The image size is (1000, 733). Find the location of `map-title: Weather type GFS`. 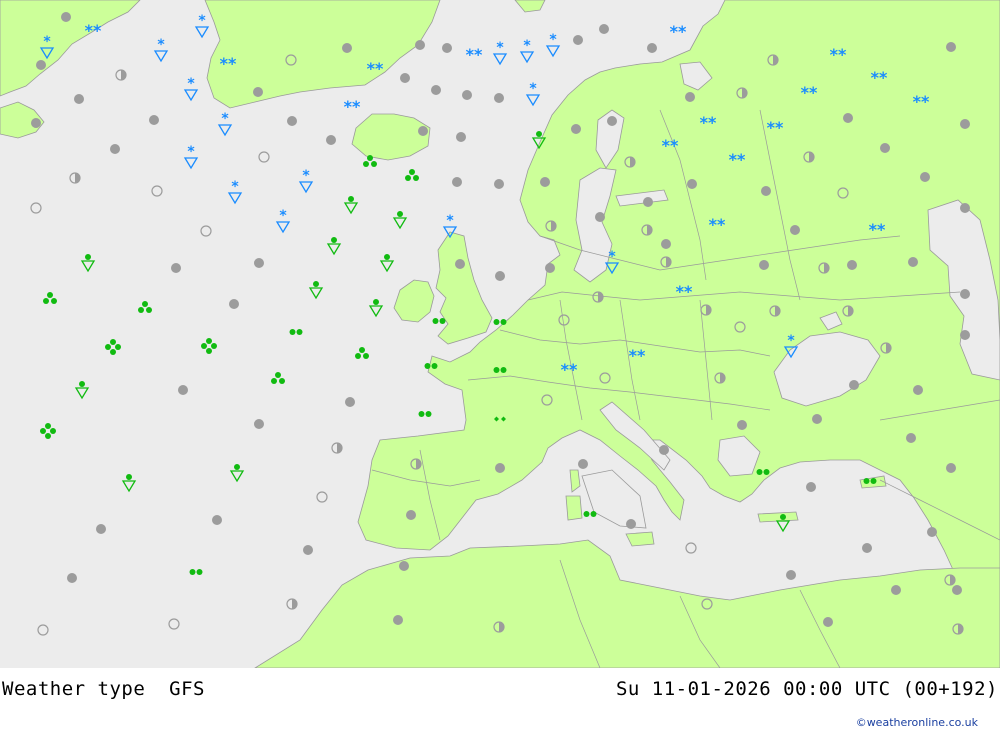

map-title: Weather type GFS is located at coordinates (103, 689).